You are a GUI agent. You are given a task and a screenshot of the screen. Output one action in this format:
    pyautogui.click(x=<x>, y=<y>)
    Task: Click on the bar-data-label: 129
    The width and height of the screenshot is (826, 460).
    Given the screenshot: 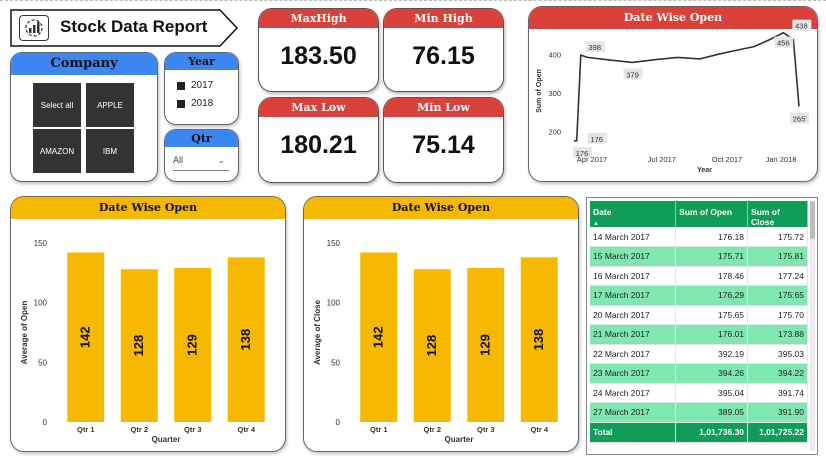 What is the action you would take?
    pyautogui.click(x=485, y=345)
    